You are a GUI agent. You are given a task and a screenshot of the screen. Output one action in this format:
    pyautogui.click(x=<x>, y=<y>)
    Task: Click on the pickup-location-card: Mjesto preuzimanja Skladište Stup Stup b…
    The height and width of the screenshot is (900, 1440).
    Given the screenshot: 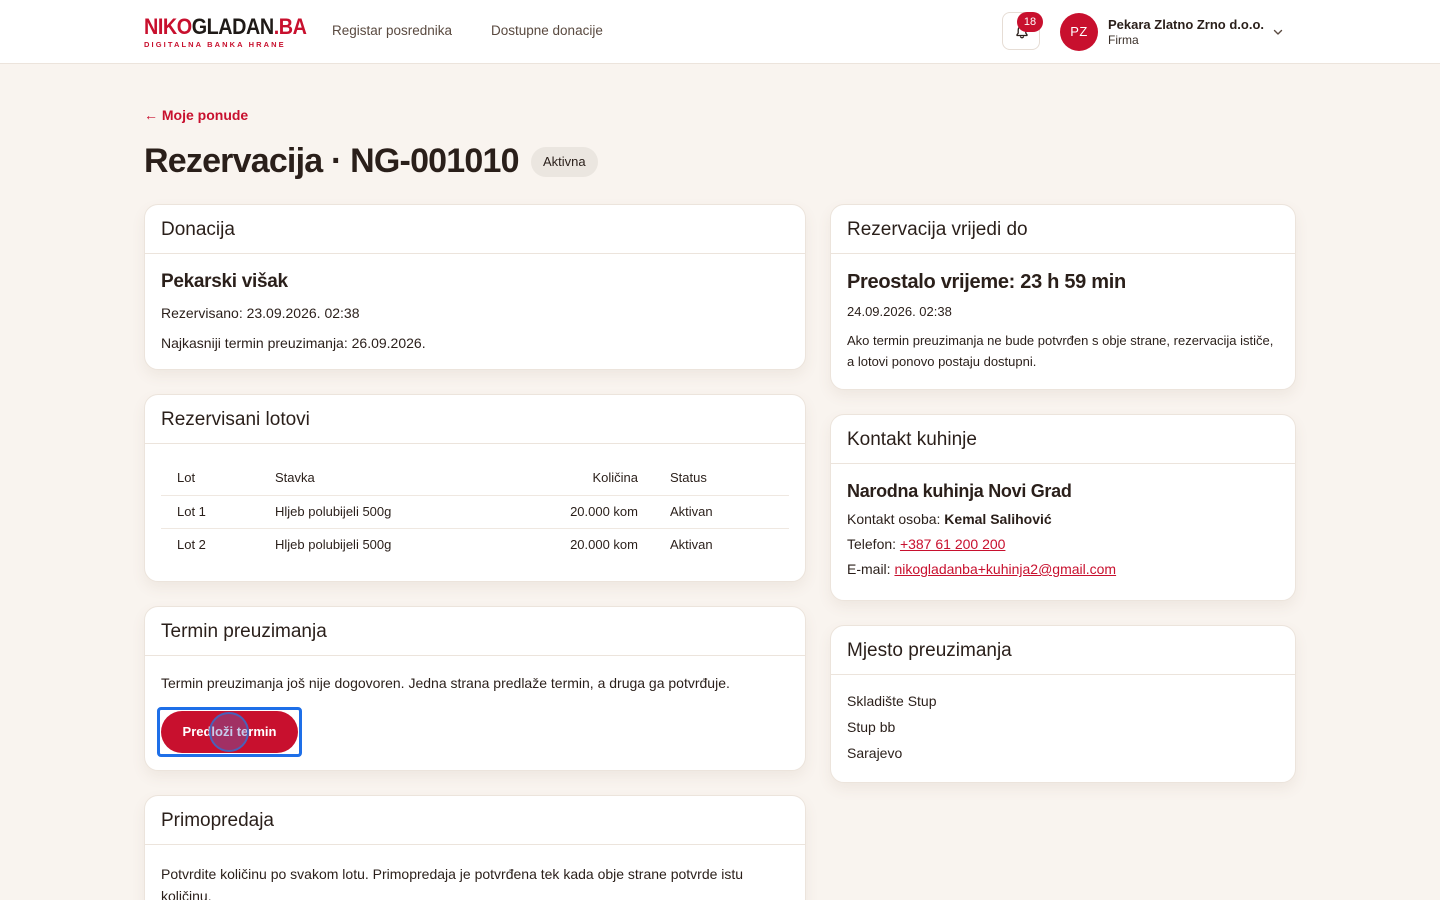 What is the action you would take?
    pyautogui.click(x=1063, y=704)
    